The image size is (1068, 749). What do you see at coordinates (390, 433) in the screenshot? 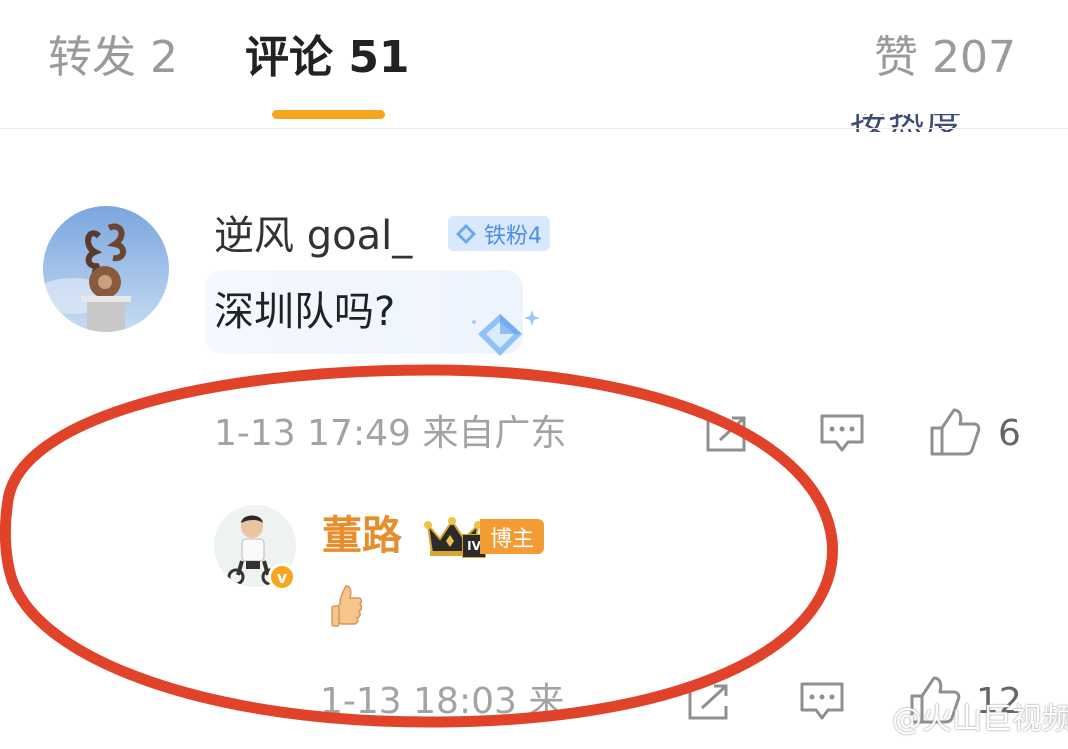
I see `comment-timestamp-location: 1-13 17:49 来自广东` at bounding box center [390, 433].